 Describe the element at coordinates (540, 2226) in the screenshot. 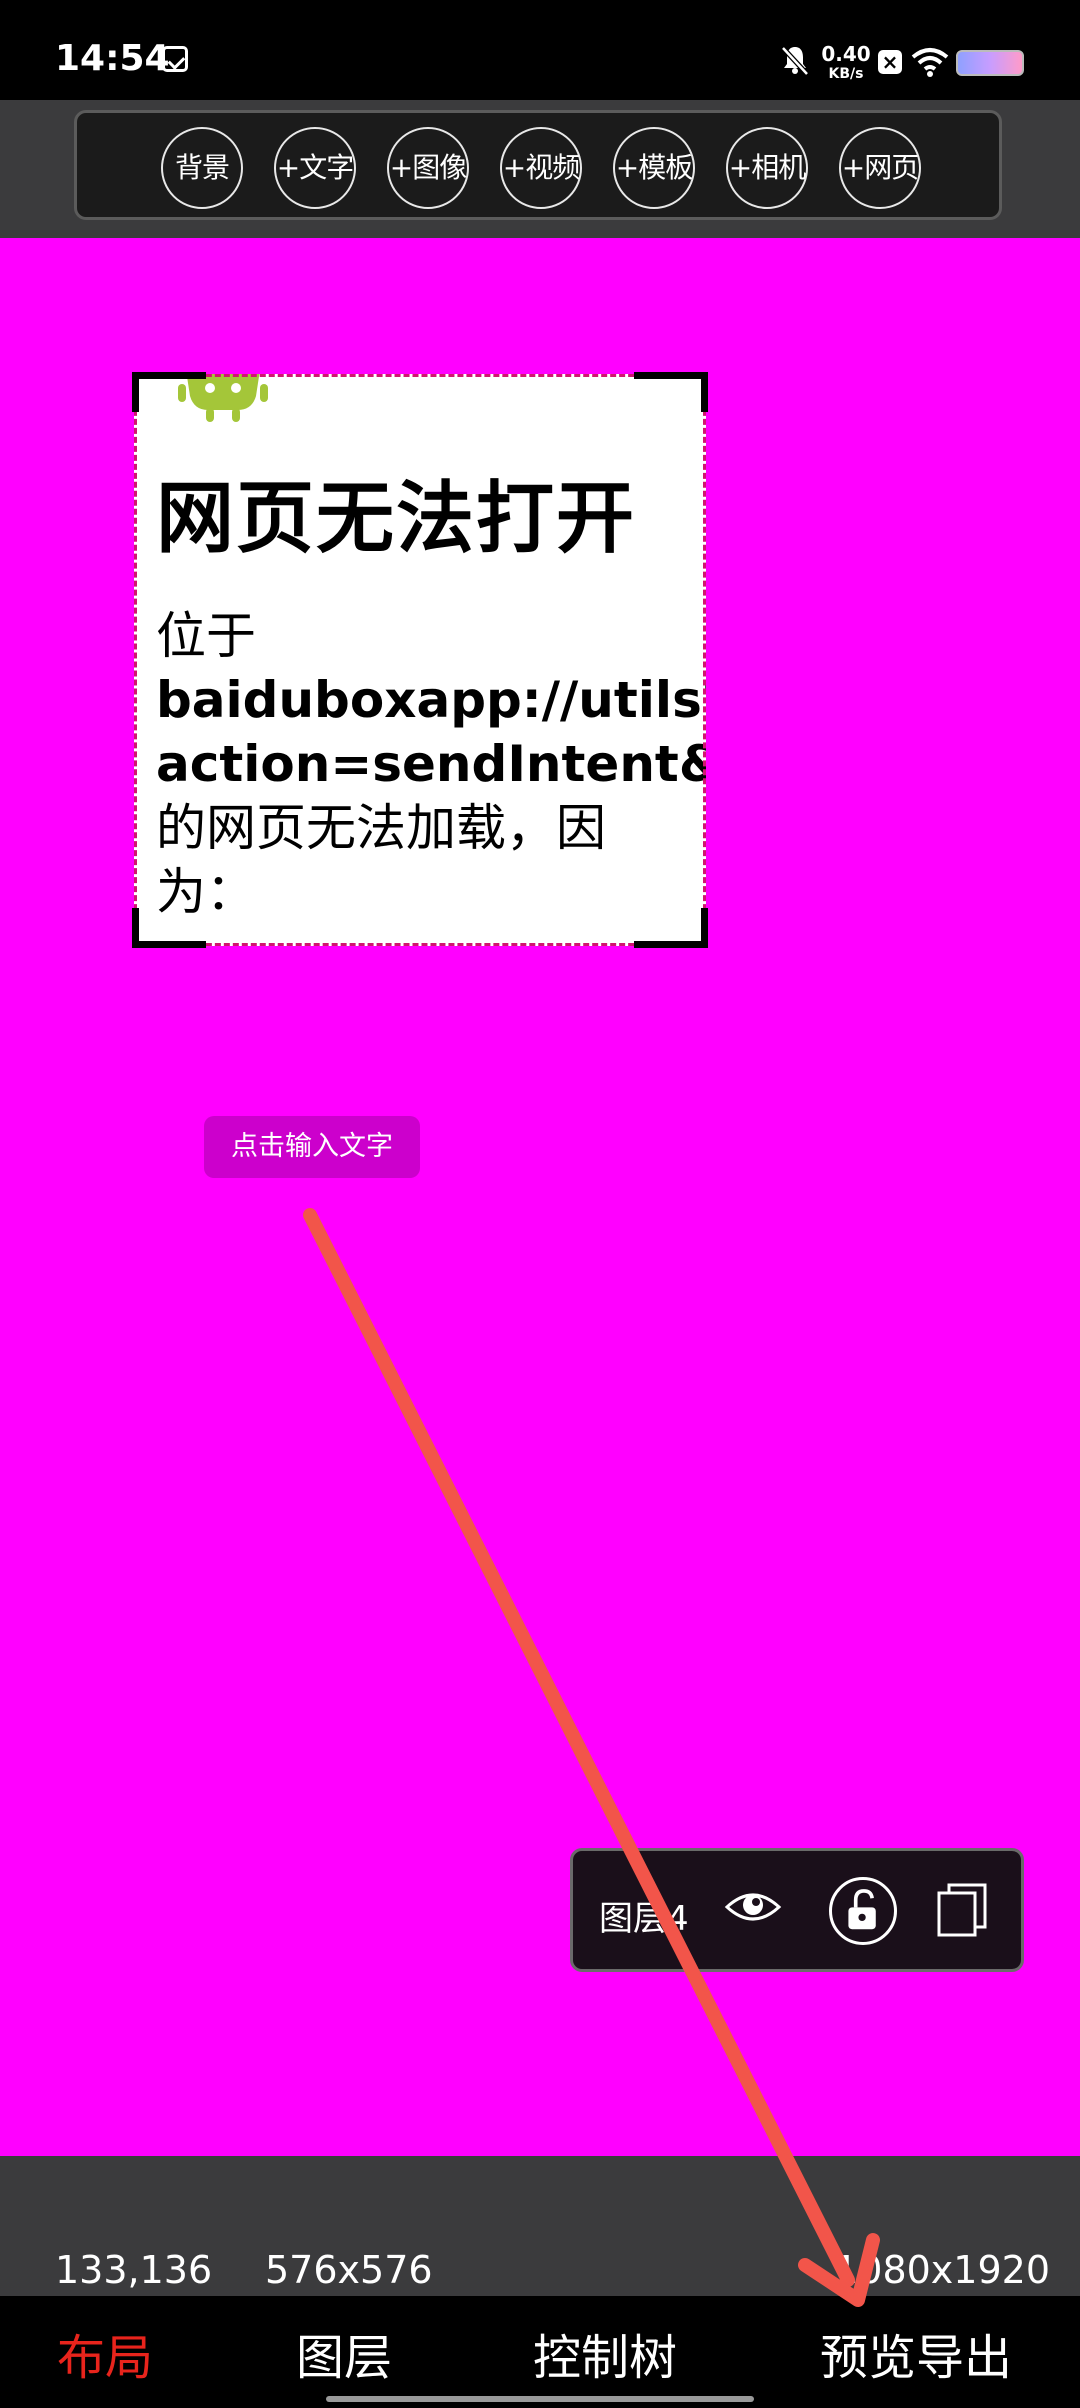

I see `info-bar: 133,136 576x576 1080x1920` at that location.